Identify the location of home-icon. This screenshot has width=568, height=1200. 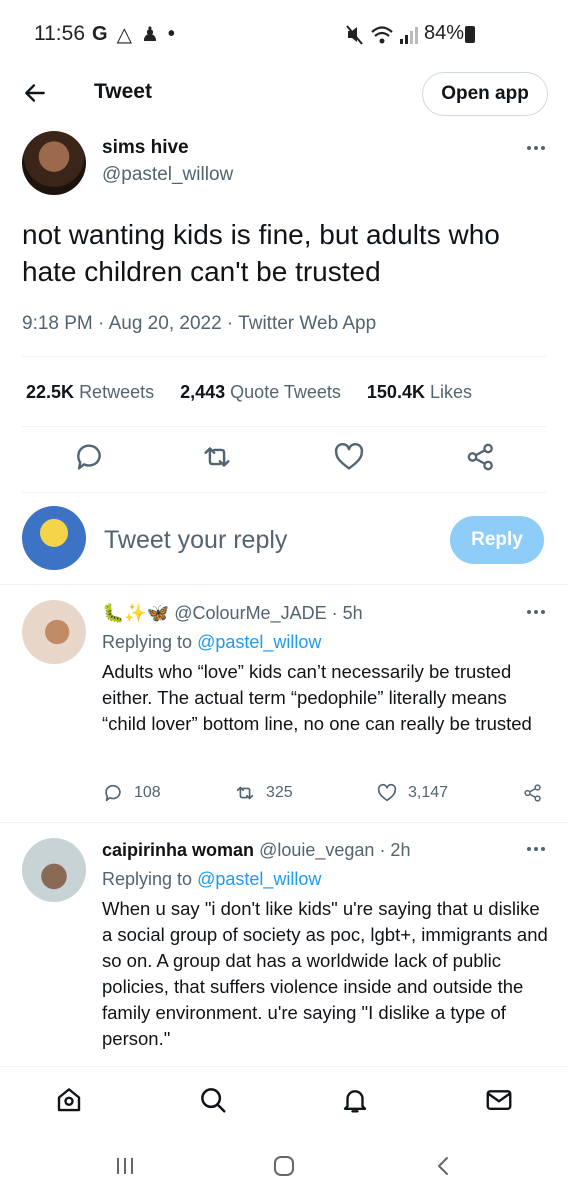
(69, 1100).